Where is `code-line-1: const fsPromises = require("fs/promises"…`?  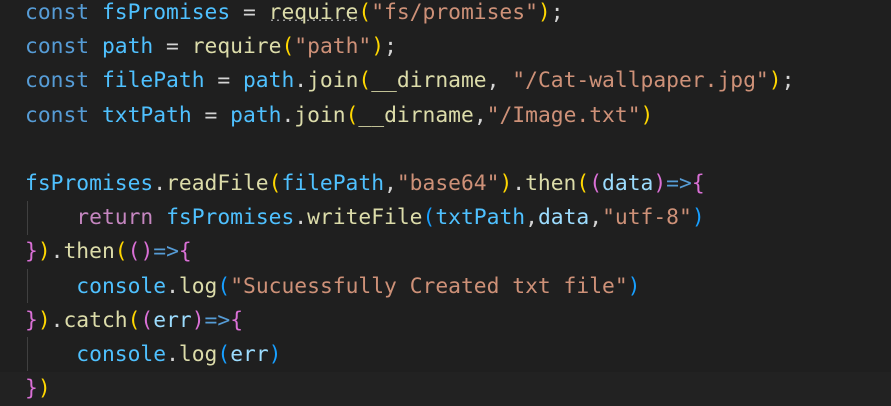 code-line-1: const fsPromises = require("fs/promises"… is located at coordinates (445, 15).